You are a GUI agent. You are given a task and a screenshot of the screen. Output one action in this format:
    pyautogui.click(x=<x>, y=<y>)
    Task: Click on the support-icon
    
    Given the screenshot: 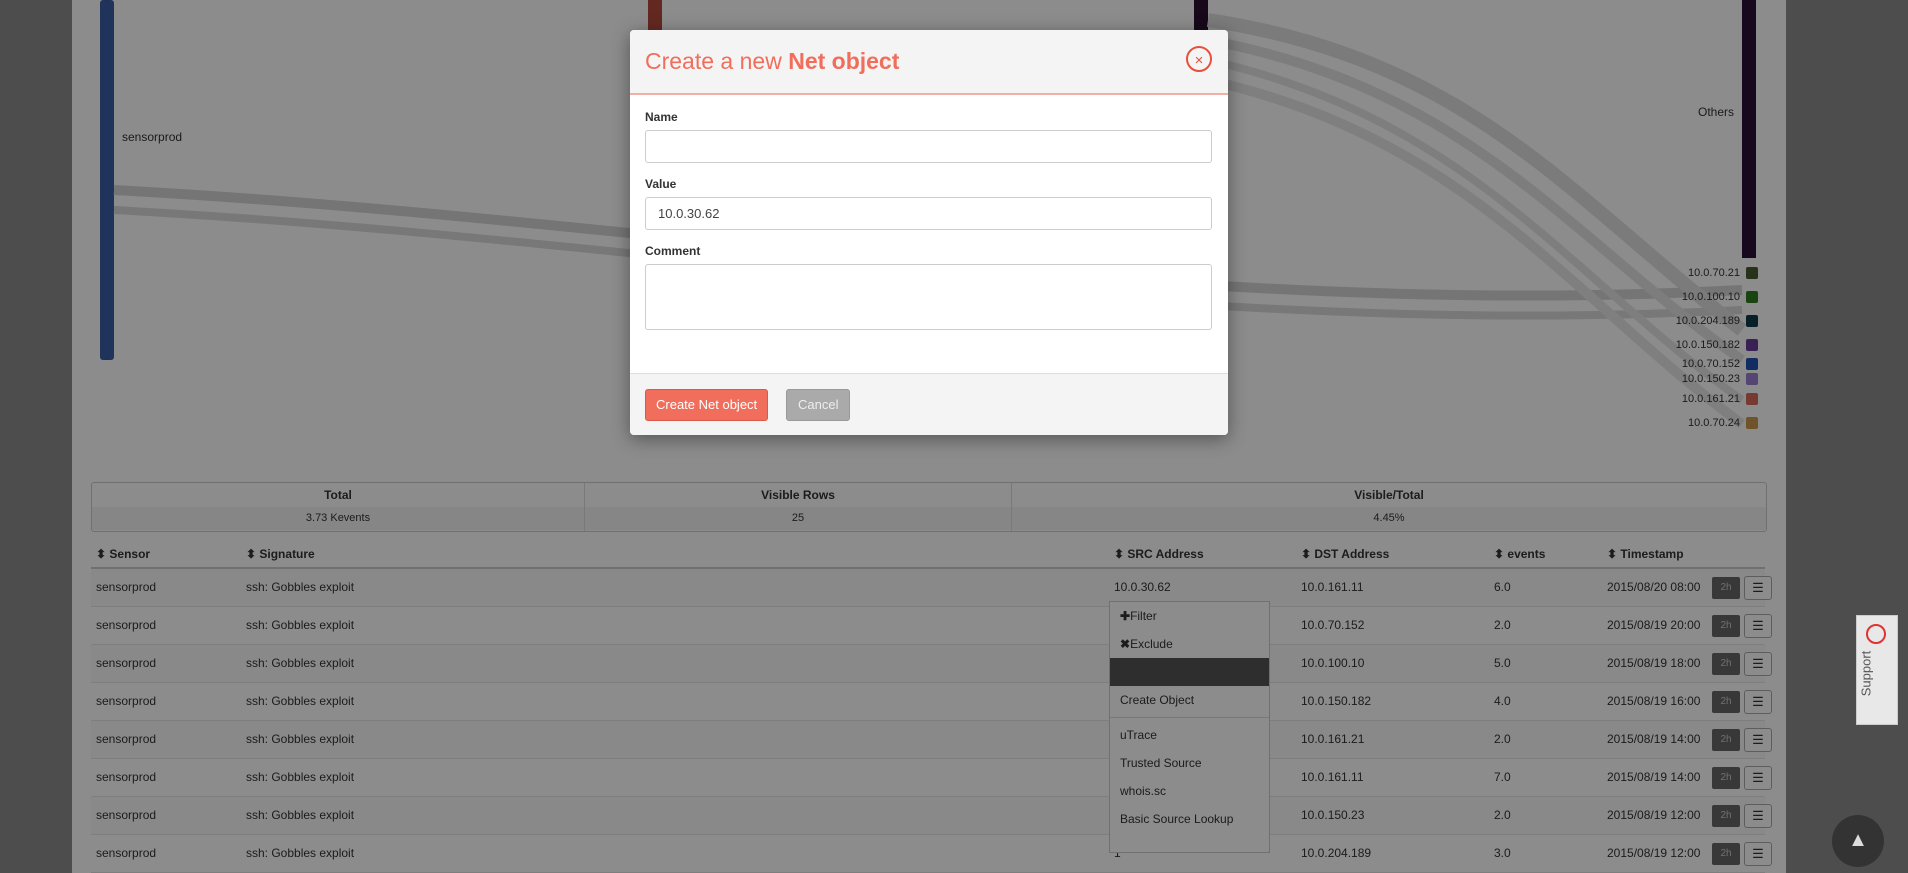 What is the action you would take?
    pyautogui.click(x=1876, y=634)
    